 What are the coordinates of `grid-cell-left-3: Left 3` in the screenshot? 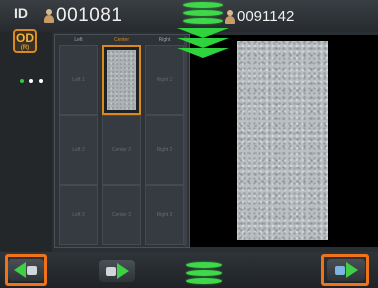 It's located at (78, 215).